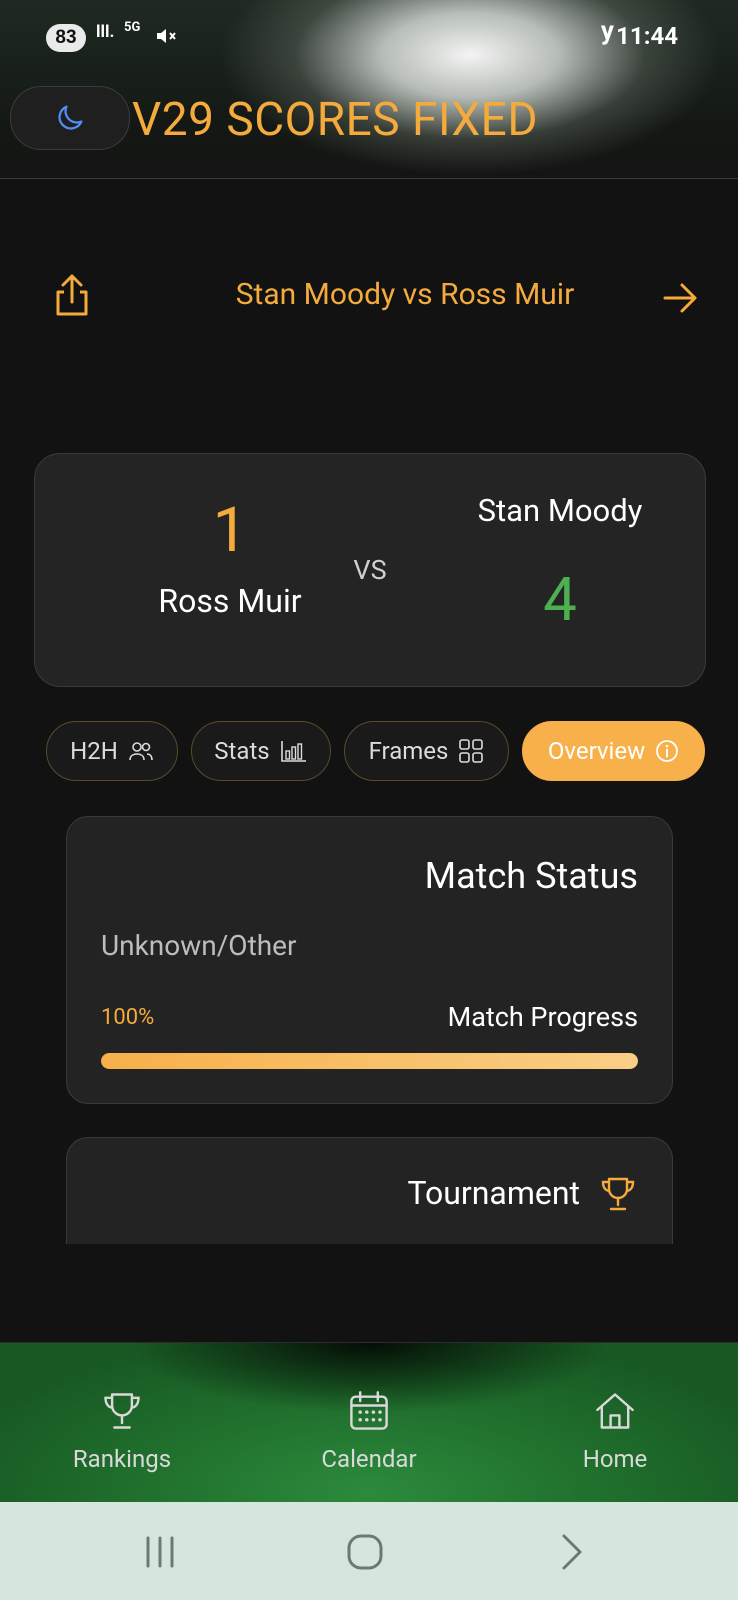 This screenshot has height=1600, width=738. Describe the element at coordinates (122, 1431) in the screenshot. I see `nav-rankings: Rankings` at that location.